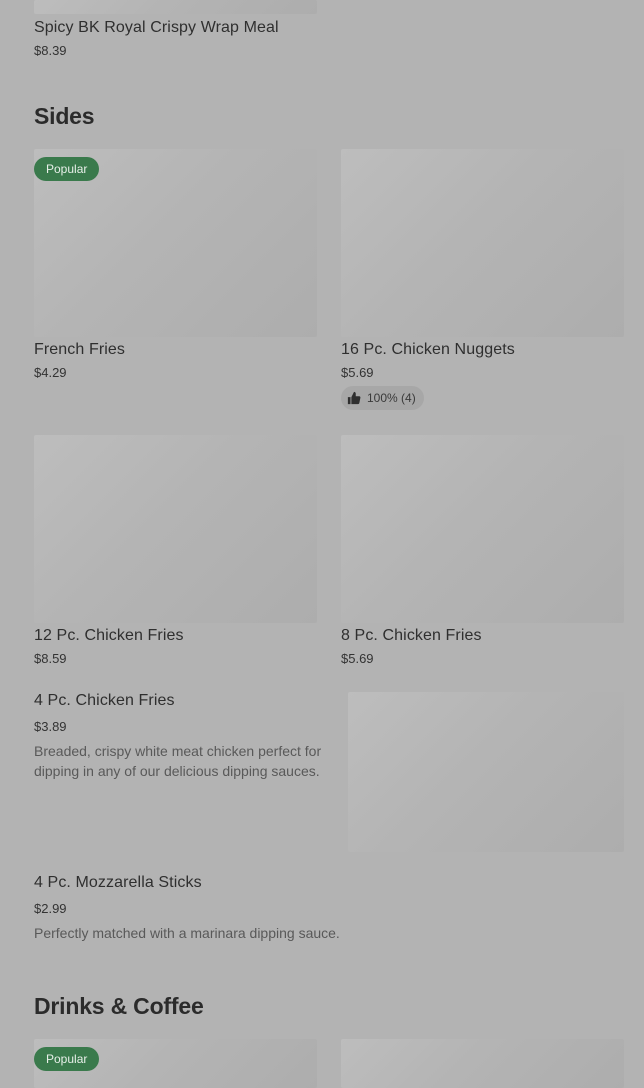 The height and width of the screenshot is (1088, 644). What do you see at coordinates (175, 1063) in the screenshot?
I see `menu-card: Popular` at bounding box center [175, 1063].